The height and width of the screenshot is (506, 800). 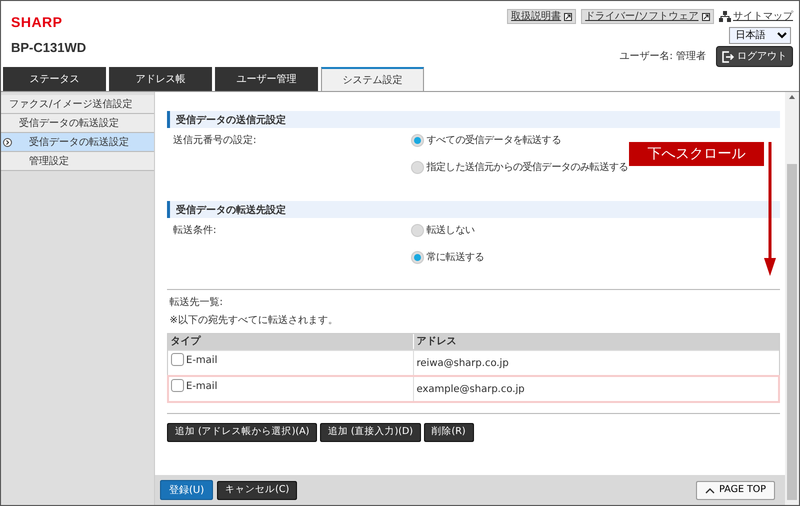 What do you see at coordinates (54, 79) in the screenshot?
I see `tab: ステータス` at bounding box center [54, 79].